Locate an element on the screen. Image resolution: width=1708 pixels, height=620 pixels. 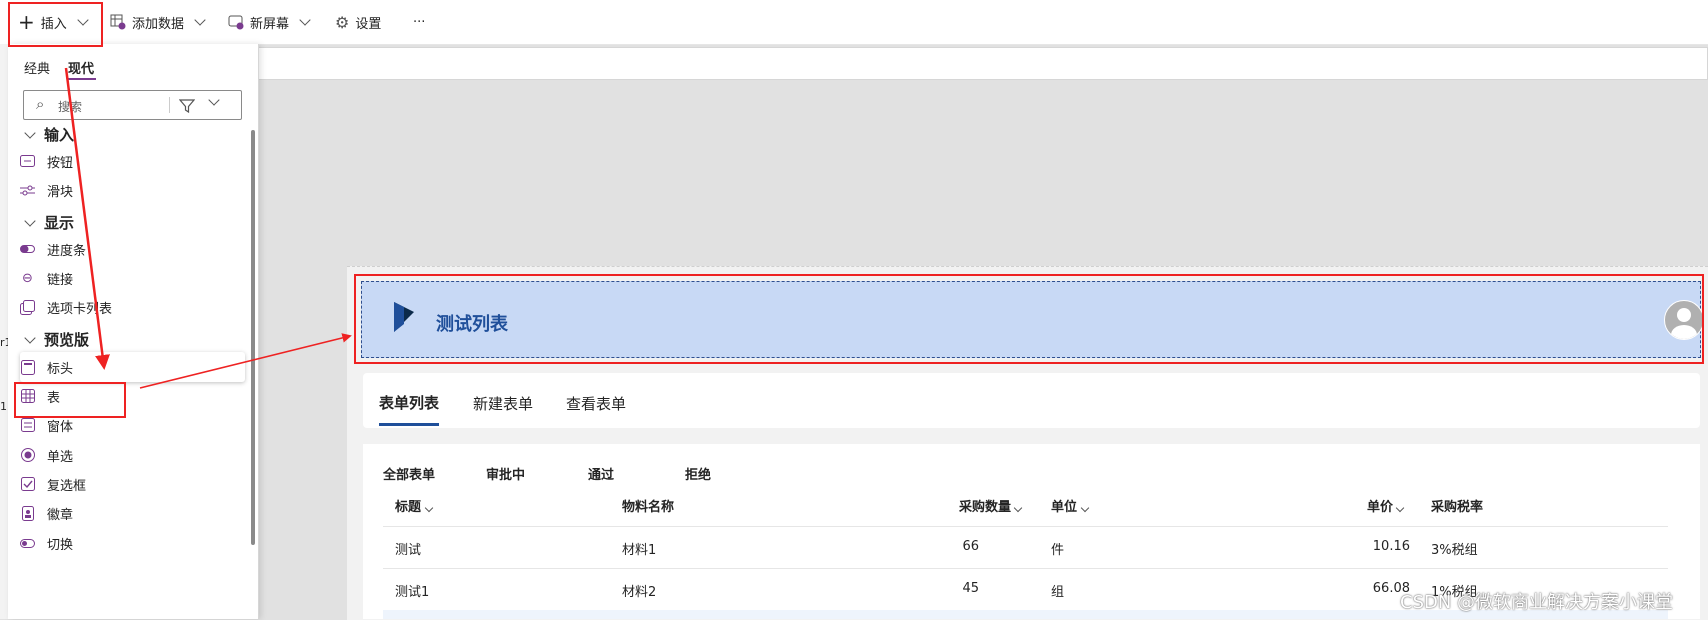
annotation-arrows is located at coordinates (208, 228).